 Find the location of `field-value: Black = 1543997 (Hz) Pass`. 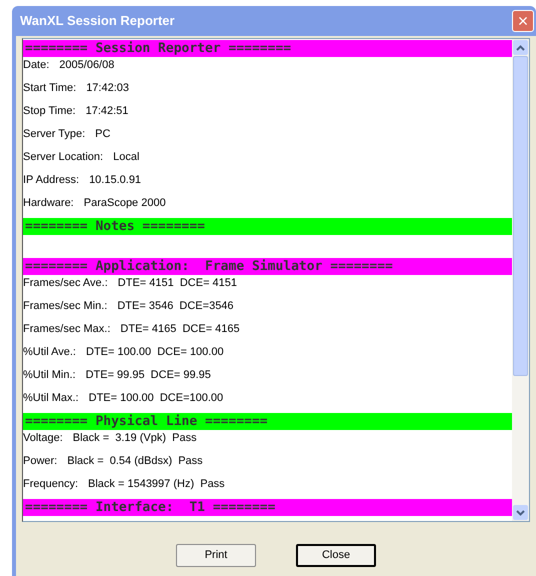

field-value: Black = 1543997 (Hz) Pass is located at coordinates (156, 484).